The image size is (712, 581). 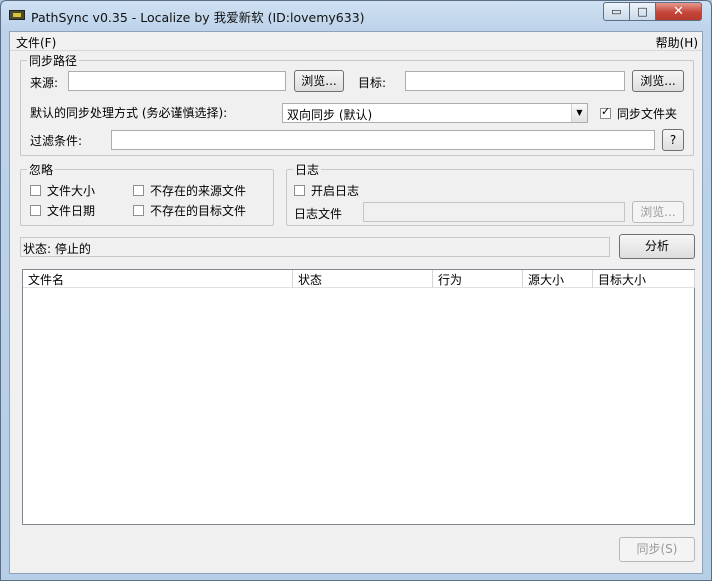 I want to click on ignore-file-date-box, so click(x=35, y=210).